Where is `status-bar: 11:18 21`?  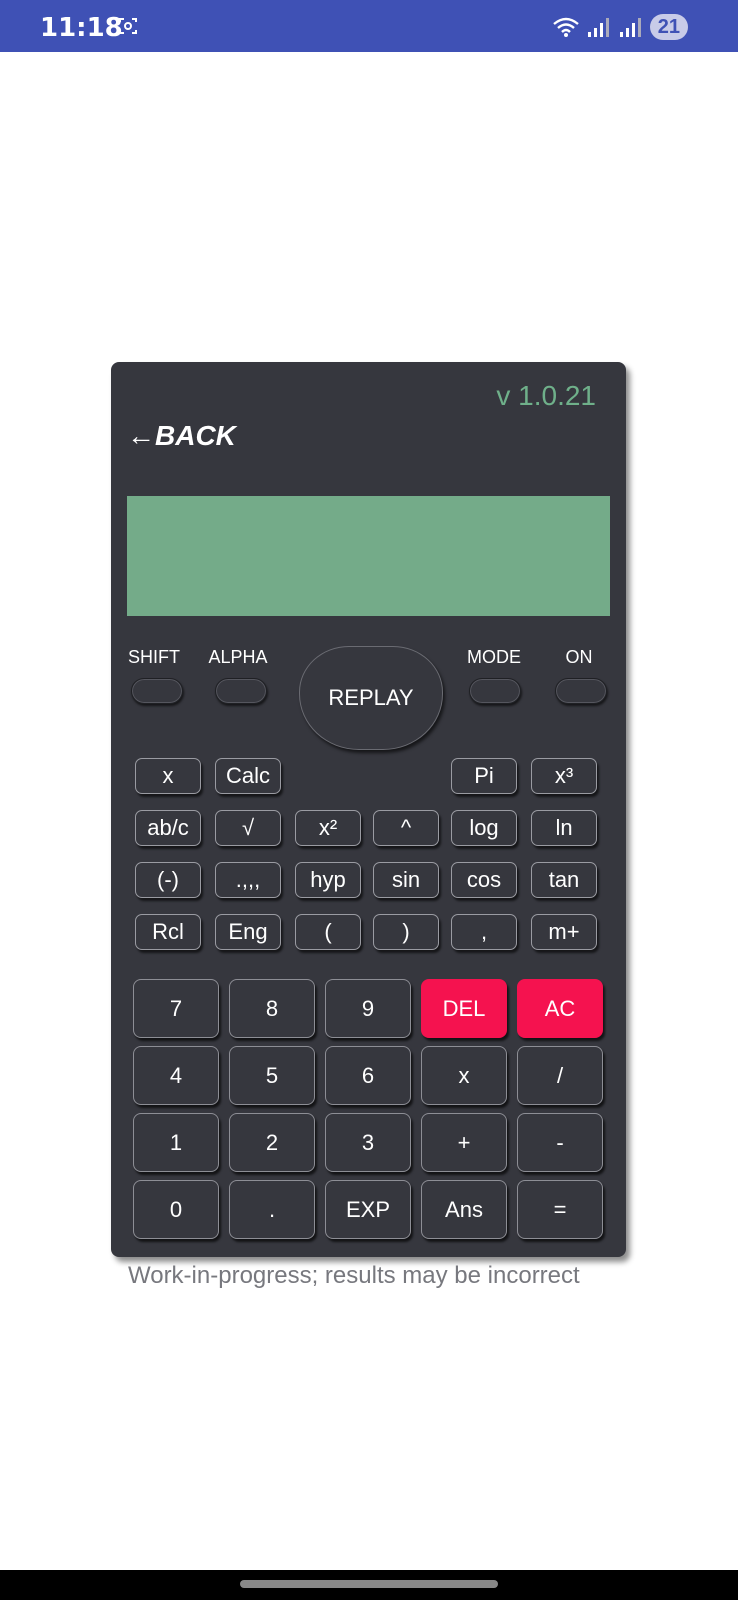
status-bar: 11:18 21 is located at coordinates (369, 26).